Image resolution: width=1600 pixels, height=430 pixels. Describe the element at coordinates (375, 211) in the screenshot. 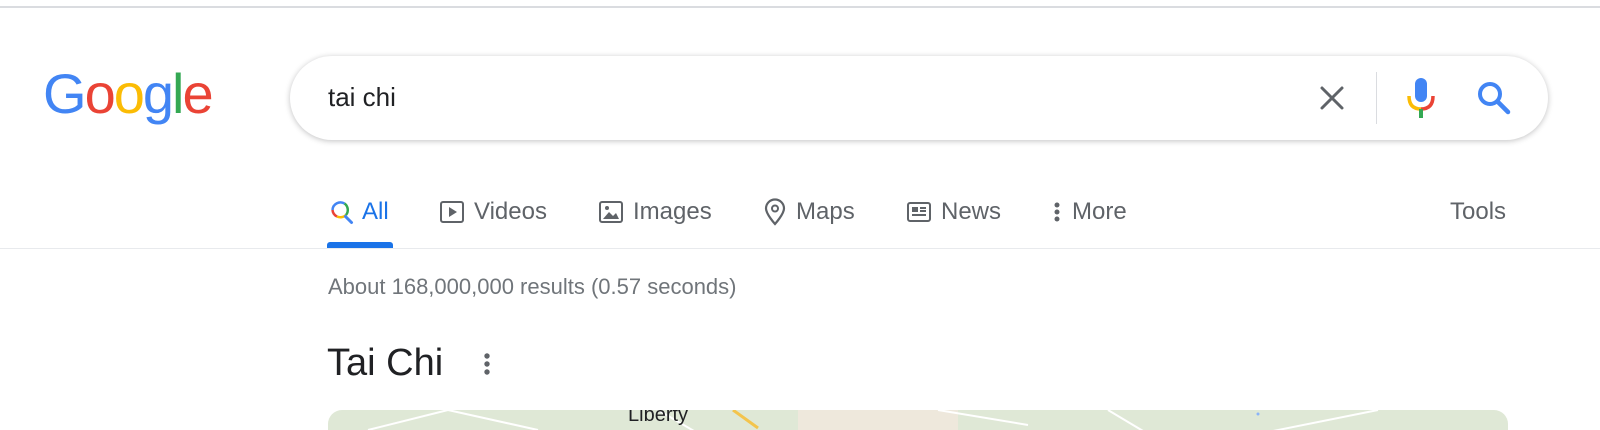

I see `tab-label: All` at that location.